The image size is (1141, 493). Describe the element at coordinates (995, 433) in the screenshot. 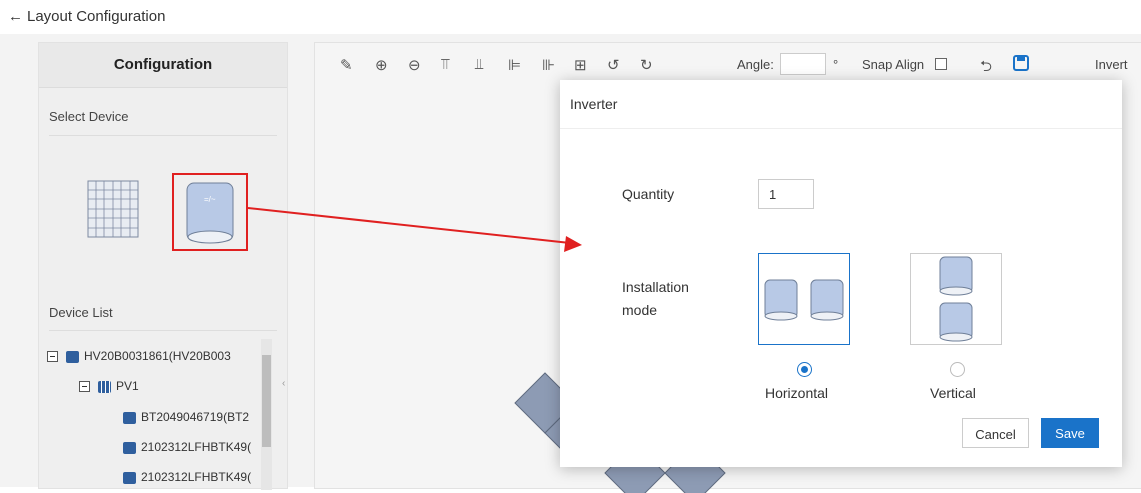

I see `cancel-button: Cancel` at that location.